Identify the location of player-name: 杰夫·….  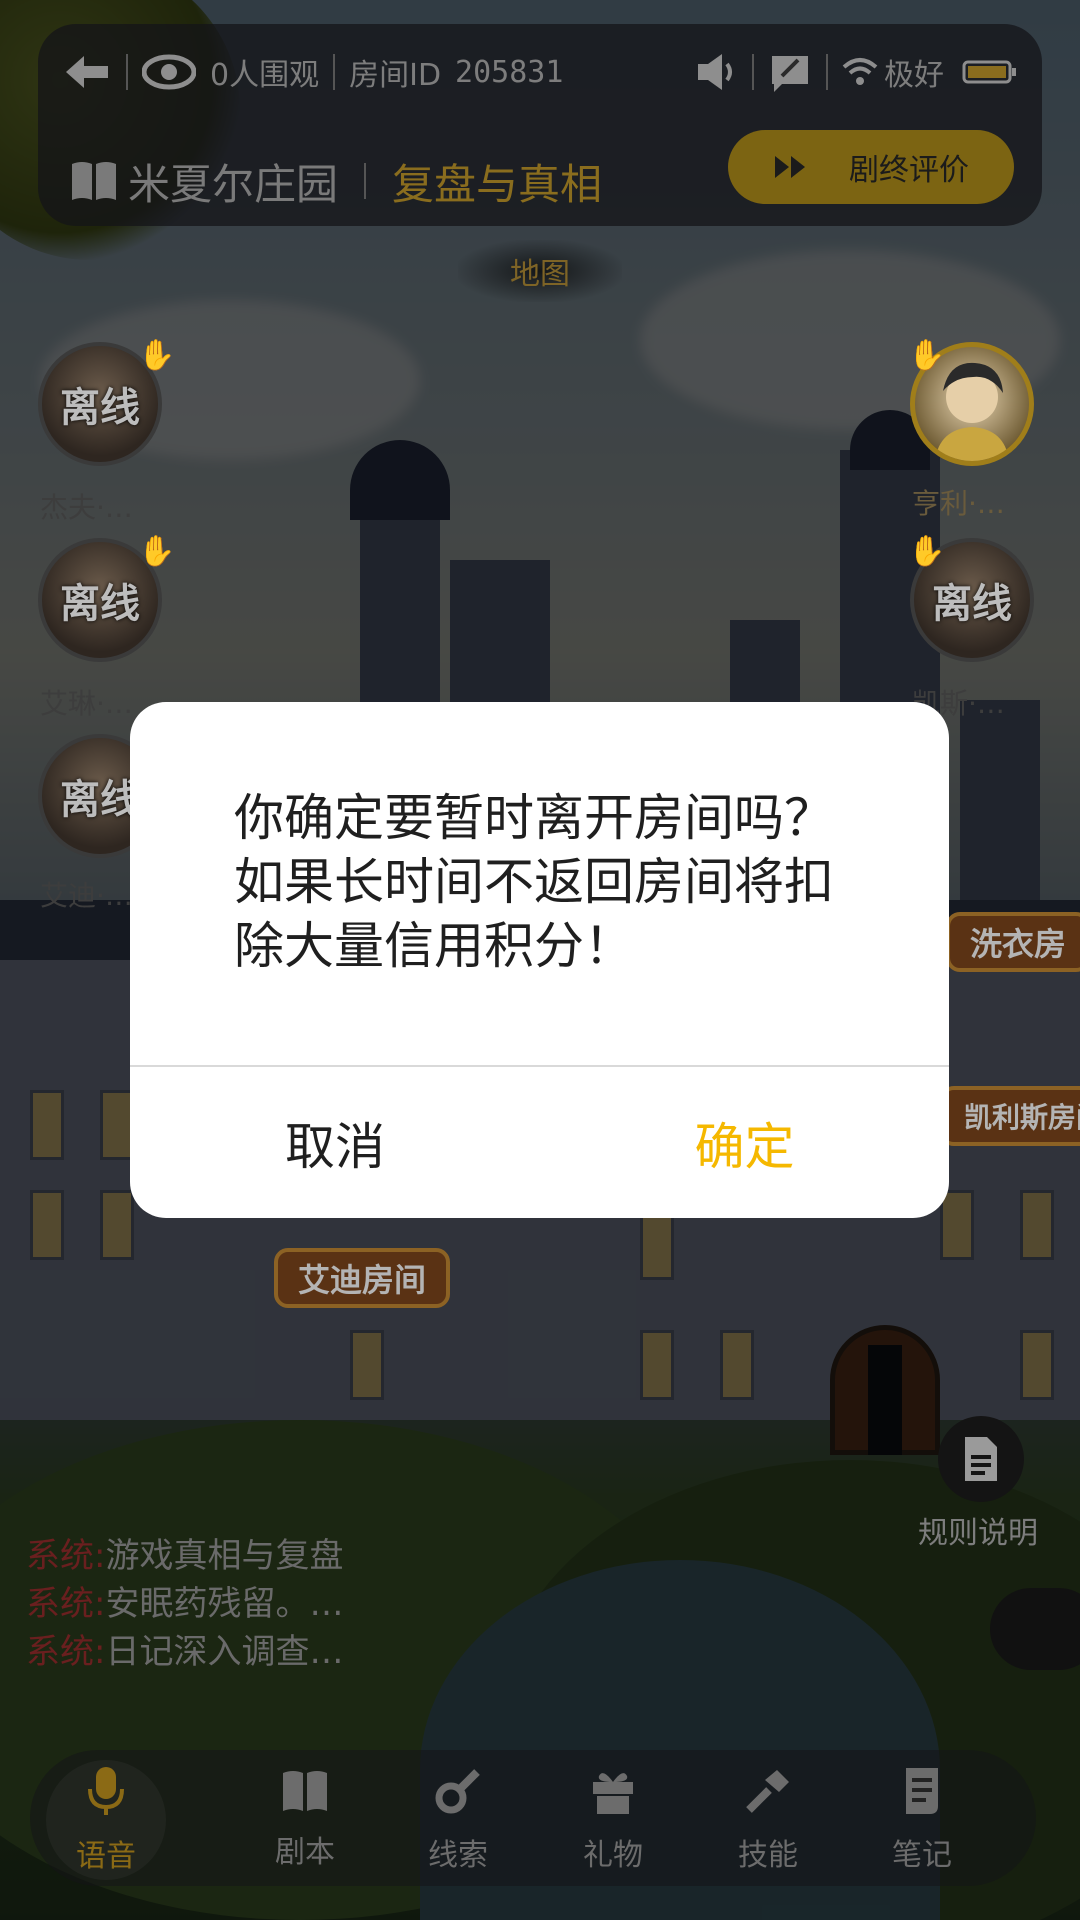
(86, 507).